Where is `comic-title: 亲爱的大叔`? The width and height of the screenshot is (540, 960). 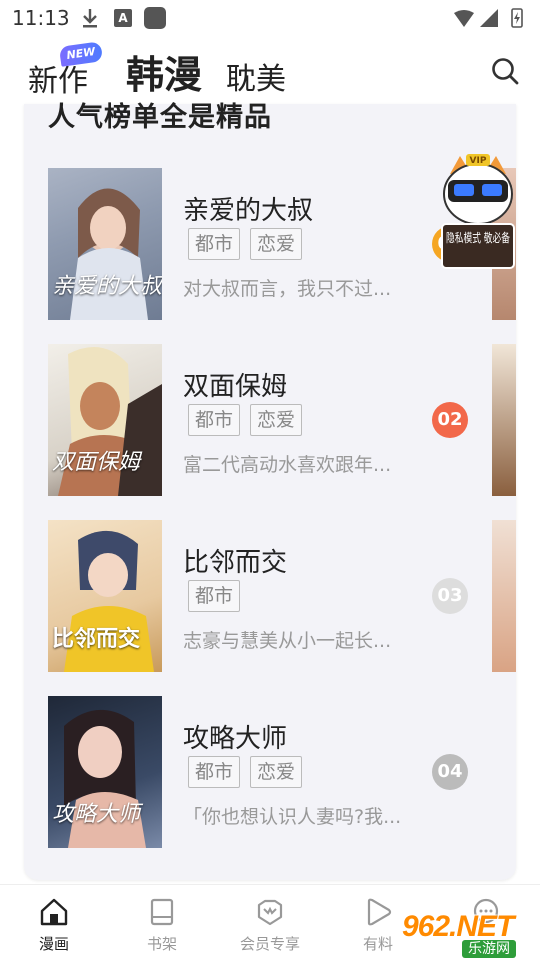
comic-title: 亲爱的大叔 is located at coordinates (248, 211).